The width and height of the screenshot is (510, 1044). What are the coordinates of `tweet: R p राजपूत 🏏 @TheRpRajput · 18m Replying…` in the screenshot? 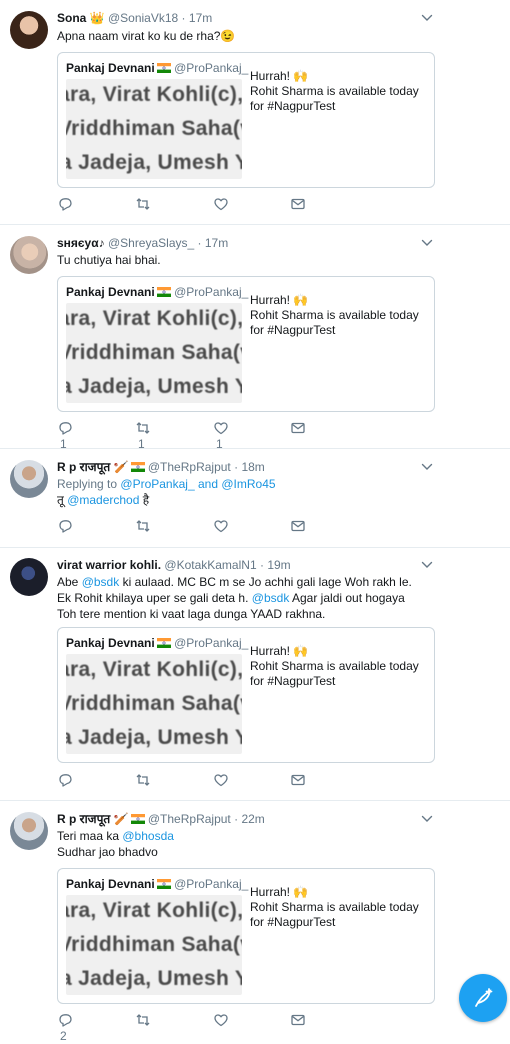 It's located at (255, 498).